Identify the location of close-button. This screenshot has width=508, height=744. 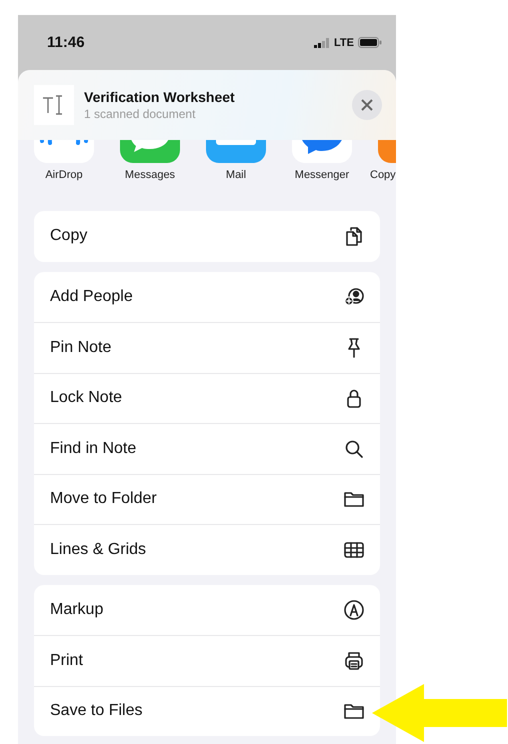
(367, 105).